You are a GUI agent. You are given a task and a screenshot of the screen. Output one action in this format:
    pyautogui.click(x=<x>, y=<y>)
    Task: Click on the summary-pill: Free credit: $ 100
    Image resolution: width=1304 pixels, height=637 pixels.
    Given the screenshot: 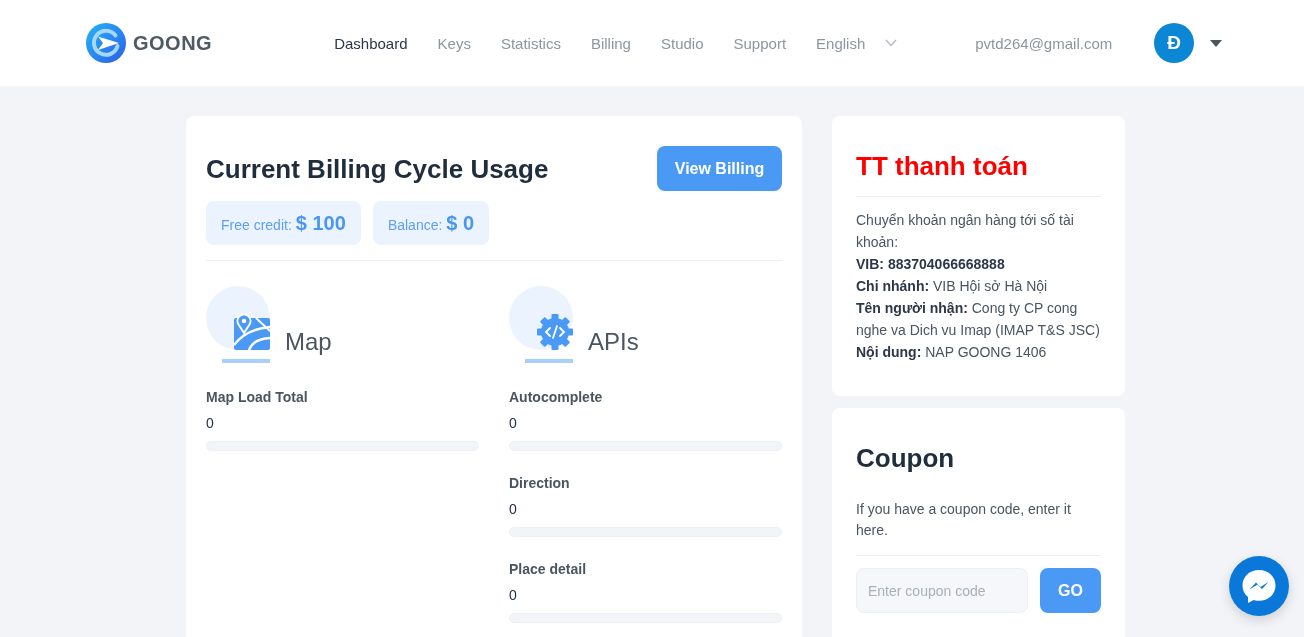 What is the action you would take?
    pyautogui.click(x=283, y=223)
    